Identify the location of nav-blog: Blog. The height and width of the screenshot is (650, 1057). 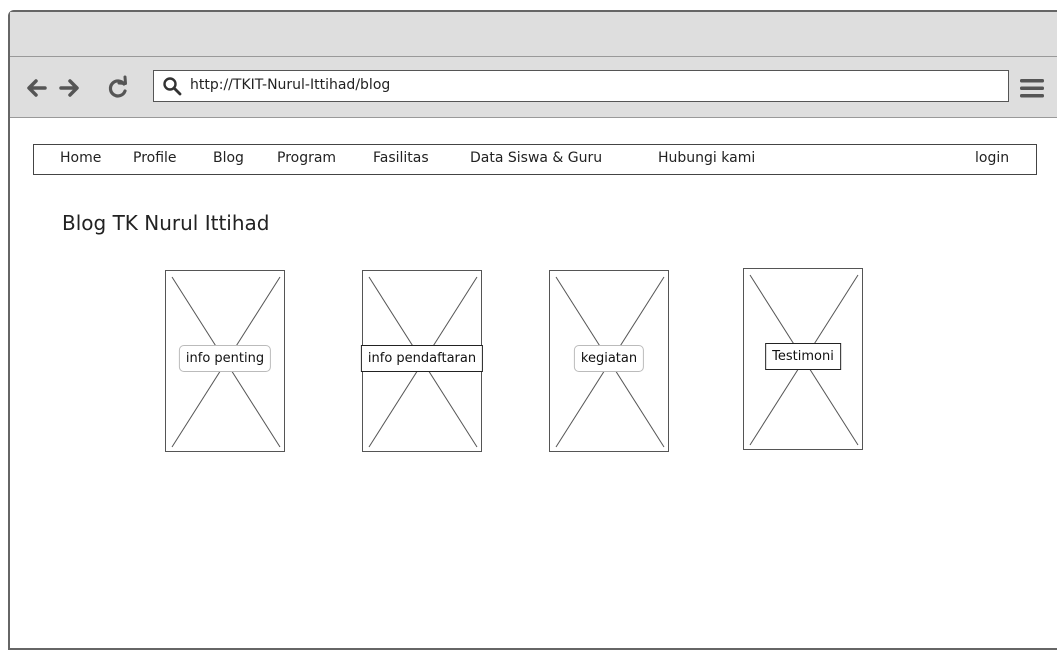
(228, 158).